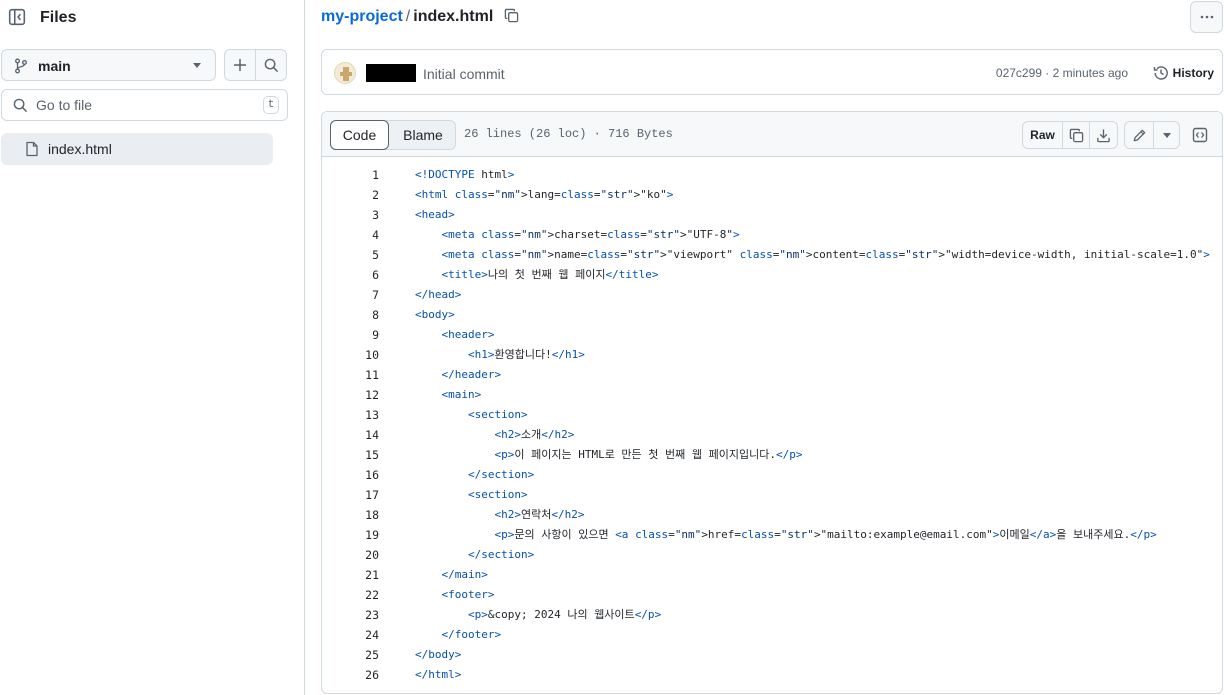 This screenshot has width=1224, height=695. I want to click on line-source: </html>, so click(438, 674).